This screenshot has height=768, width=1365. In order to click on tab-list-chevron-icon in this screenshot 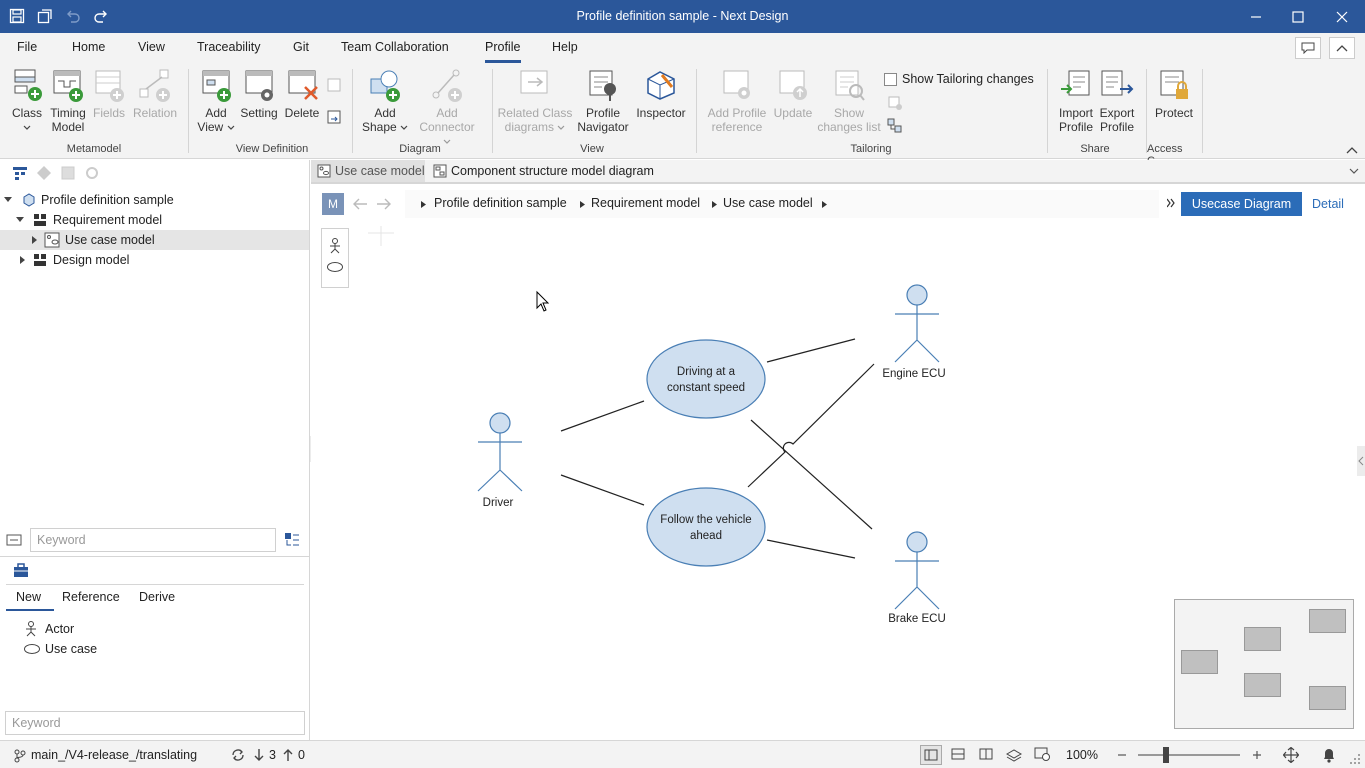, I will do `click(1354, 171)`.